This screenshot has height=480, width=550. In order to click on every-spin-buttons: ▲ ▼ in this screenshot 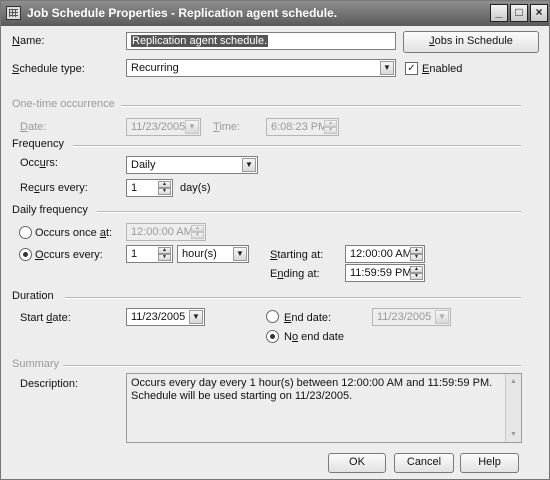, I will do `click(164, 254)`.